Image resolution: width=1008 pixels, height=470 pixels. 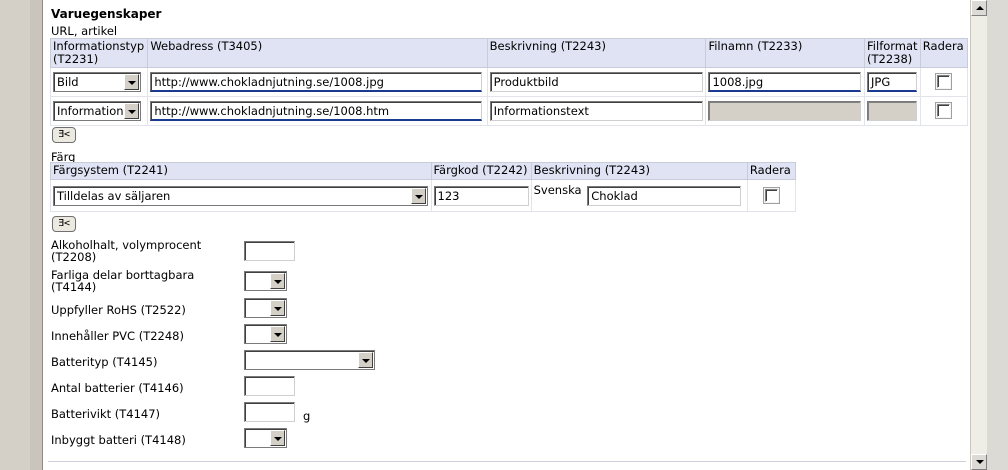 What do you see at coordinates (481, 171) in the screenshot?
I see `header-color-code: Färgkod (T2242)` at bounding box center [481, 171].